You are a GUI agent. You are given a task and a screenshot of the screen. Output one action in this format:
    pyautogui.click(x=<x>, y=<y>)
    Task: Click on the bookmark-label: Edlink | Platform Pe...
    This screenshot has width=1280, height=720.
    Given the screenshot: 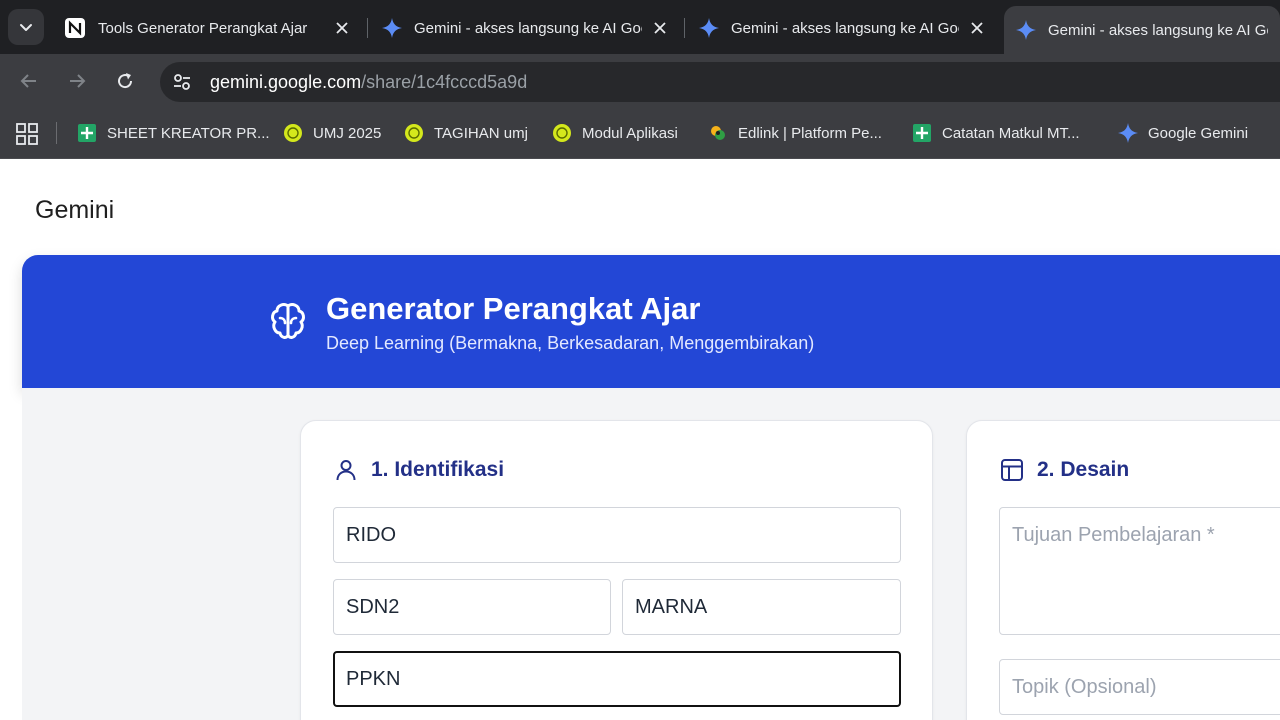 What is the action you would take?
    pyautogui.click(x=810, y=133)
    